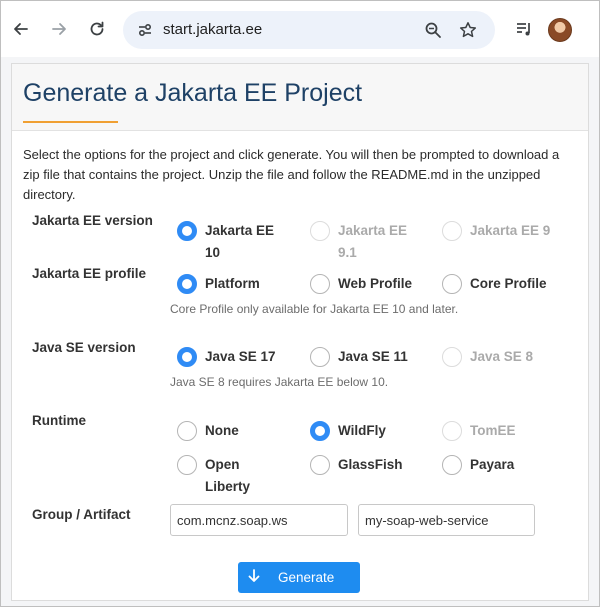 The width and height of the screenshot is (600, 607). What do you see at coordinates (254, 577) in the screenshot?
I see `download-arrow-icon` at bounding box center [254, 577].